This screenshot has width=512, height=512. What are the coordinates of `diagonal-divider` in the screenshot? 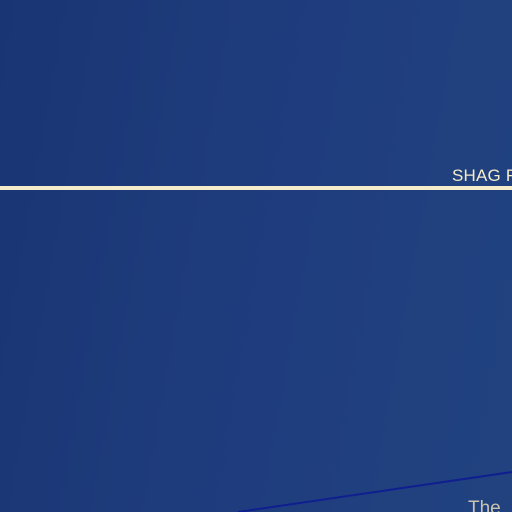 It's located at (374, 491).